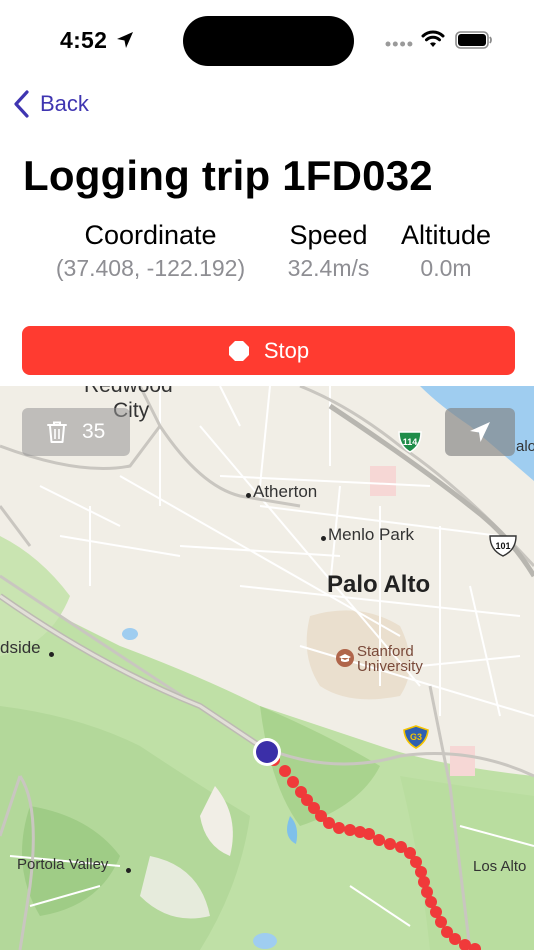  I want to click on dynamic-island, so click(268, 41).